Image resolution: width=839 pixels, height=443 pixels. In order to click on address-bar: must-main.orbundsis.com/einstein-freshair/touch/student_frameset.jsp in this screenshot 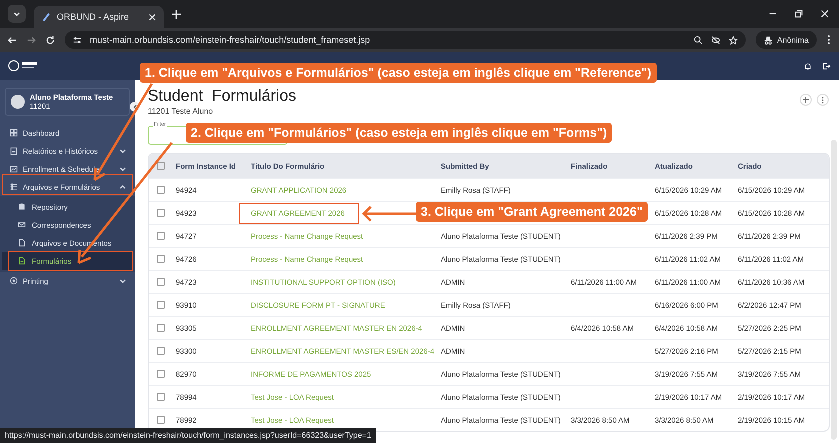, I will do `click(405, 40)`.